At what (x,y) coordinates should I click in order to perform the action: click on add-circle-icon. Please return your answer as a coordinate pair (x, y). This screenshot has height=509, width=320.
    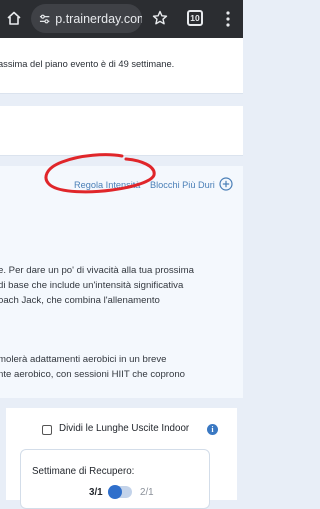
    Looking at the image, I should click on (226, 184).